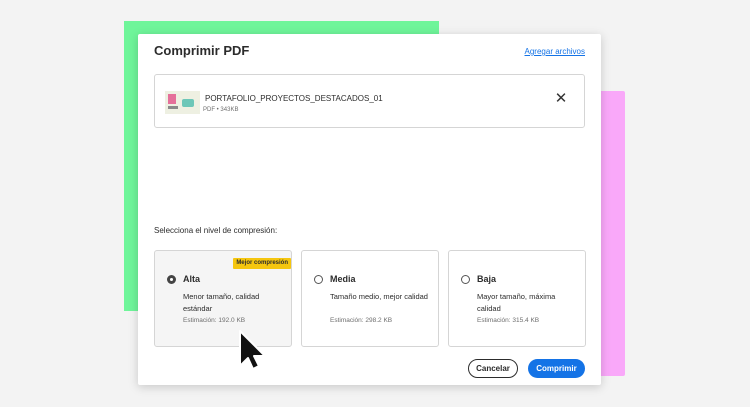 This screenshot has height=407, width=750. Describe the element at coordinates (192, 279) in the screenshot. I see `option-title: Alta` at that location.